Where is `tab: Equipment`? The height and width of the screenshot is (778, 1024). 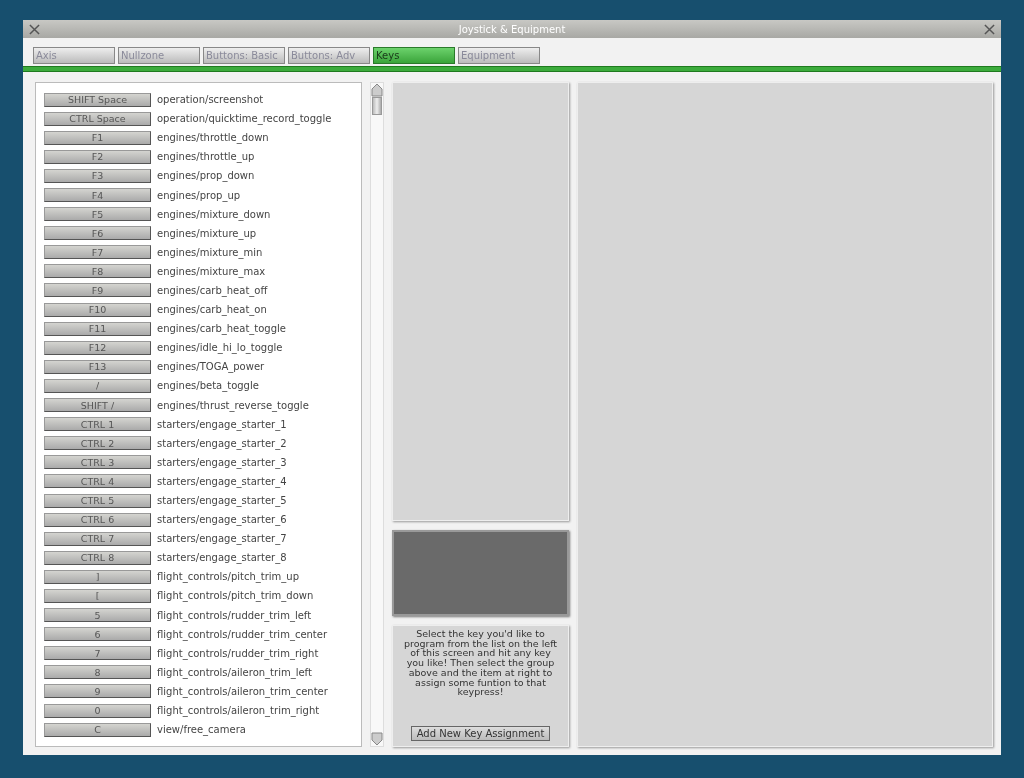
tab: Equipment is located at coordinates (499, 55).